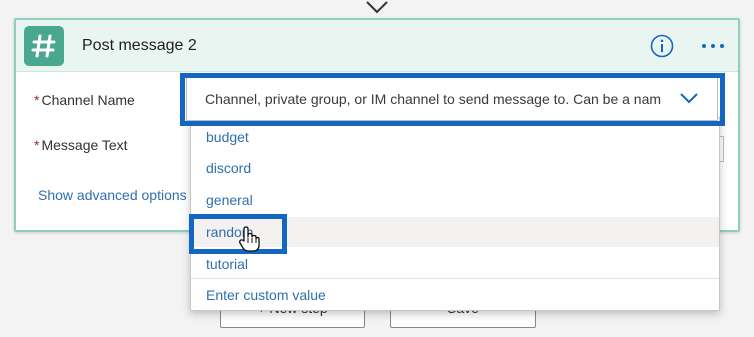 The image size is (754, 337). What do you see at coordinates (713, 46) in the screenshot?
I see `more-options-icon` at bounding box center [713, 46].